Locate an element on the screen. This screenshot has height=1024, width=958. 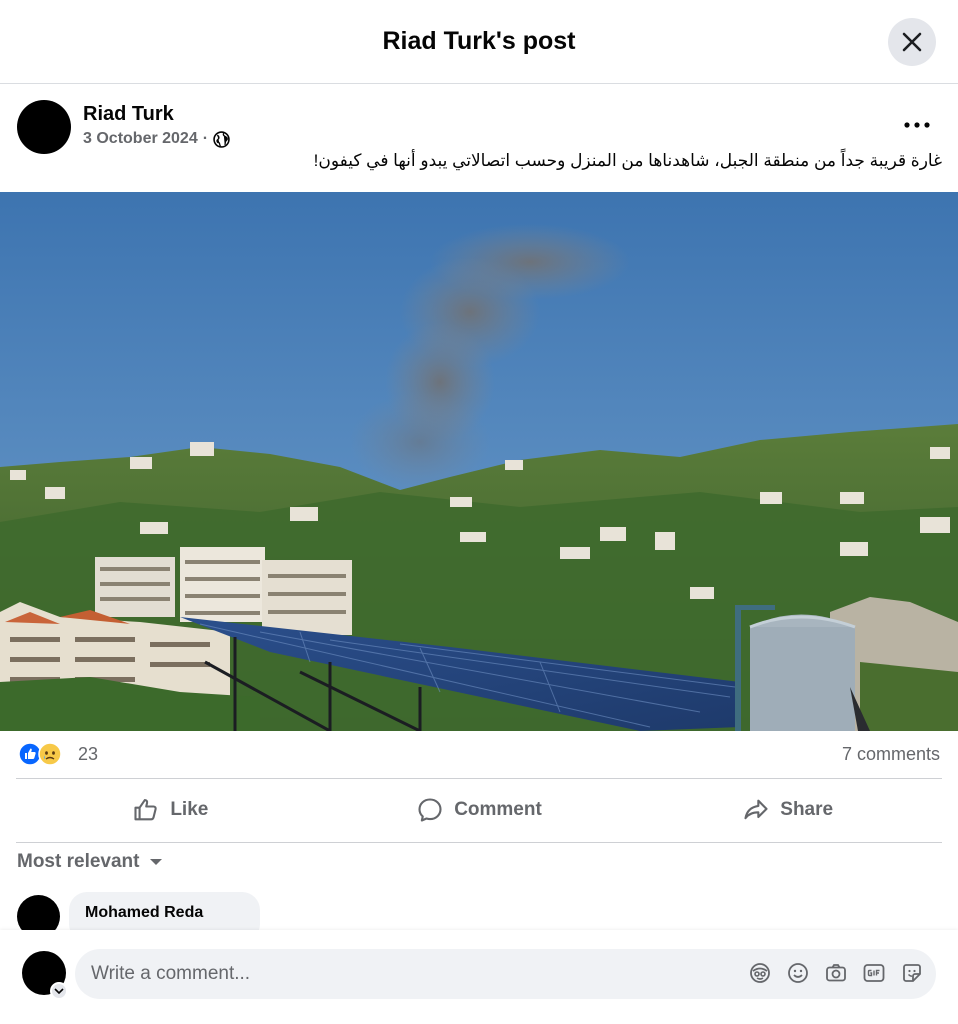
caret-down-icon is located at coordinates (156, 862).